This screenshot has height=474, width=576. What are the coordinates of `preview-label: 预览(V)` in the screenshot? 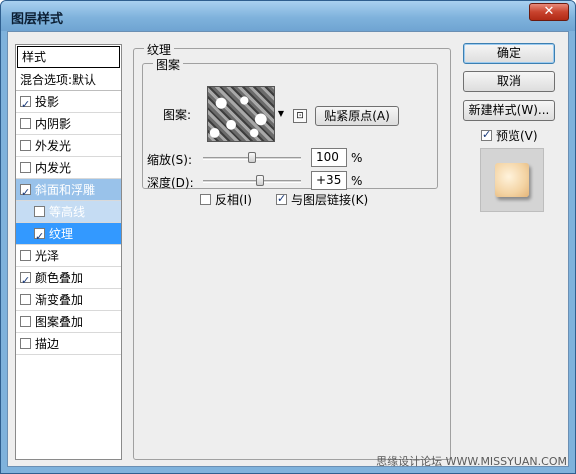 It's located at (517, 136).